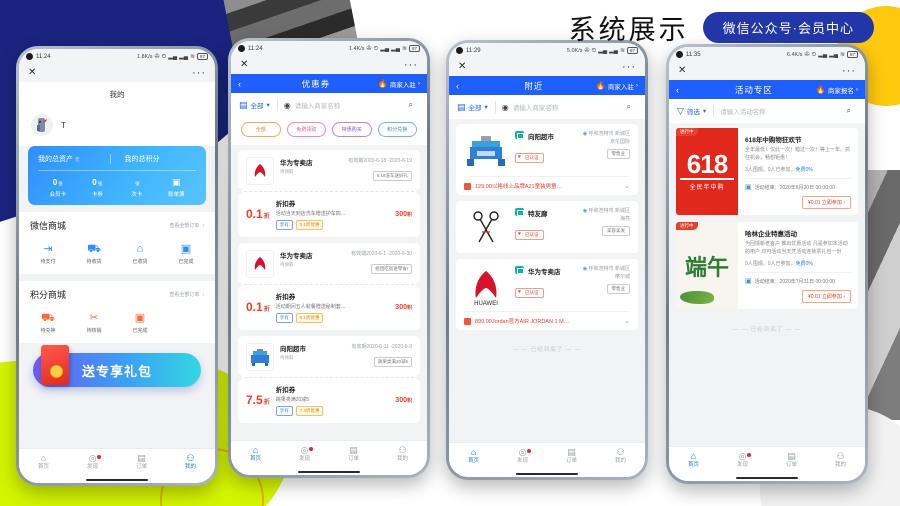  What do you see at coordinates (117, 175) in the screenshot?
I see `asset-card: 我的总资产元 我的总积分 0张 会员卡 0张 卡券 张 次卡 ▣ 账单簿` at bounding box center [117, 175].